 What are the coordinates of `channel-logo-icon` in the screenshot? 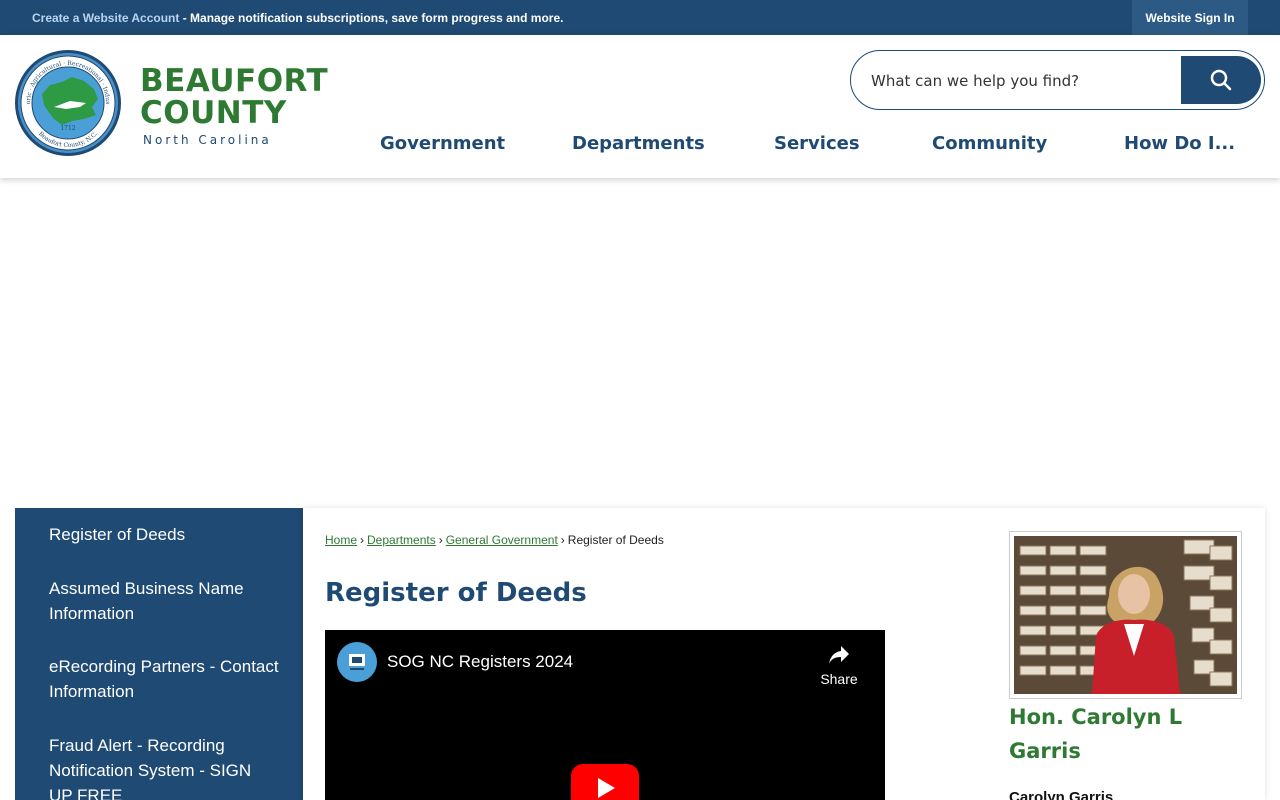 It's located at (357, 662).